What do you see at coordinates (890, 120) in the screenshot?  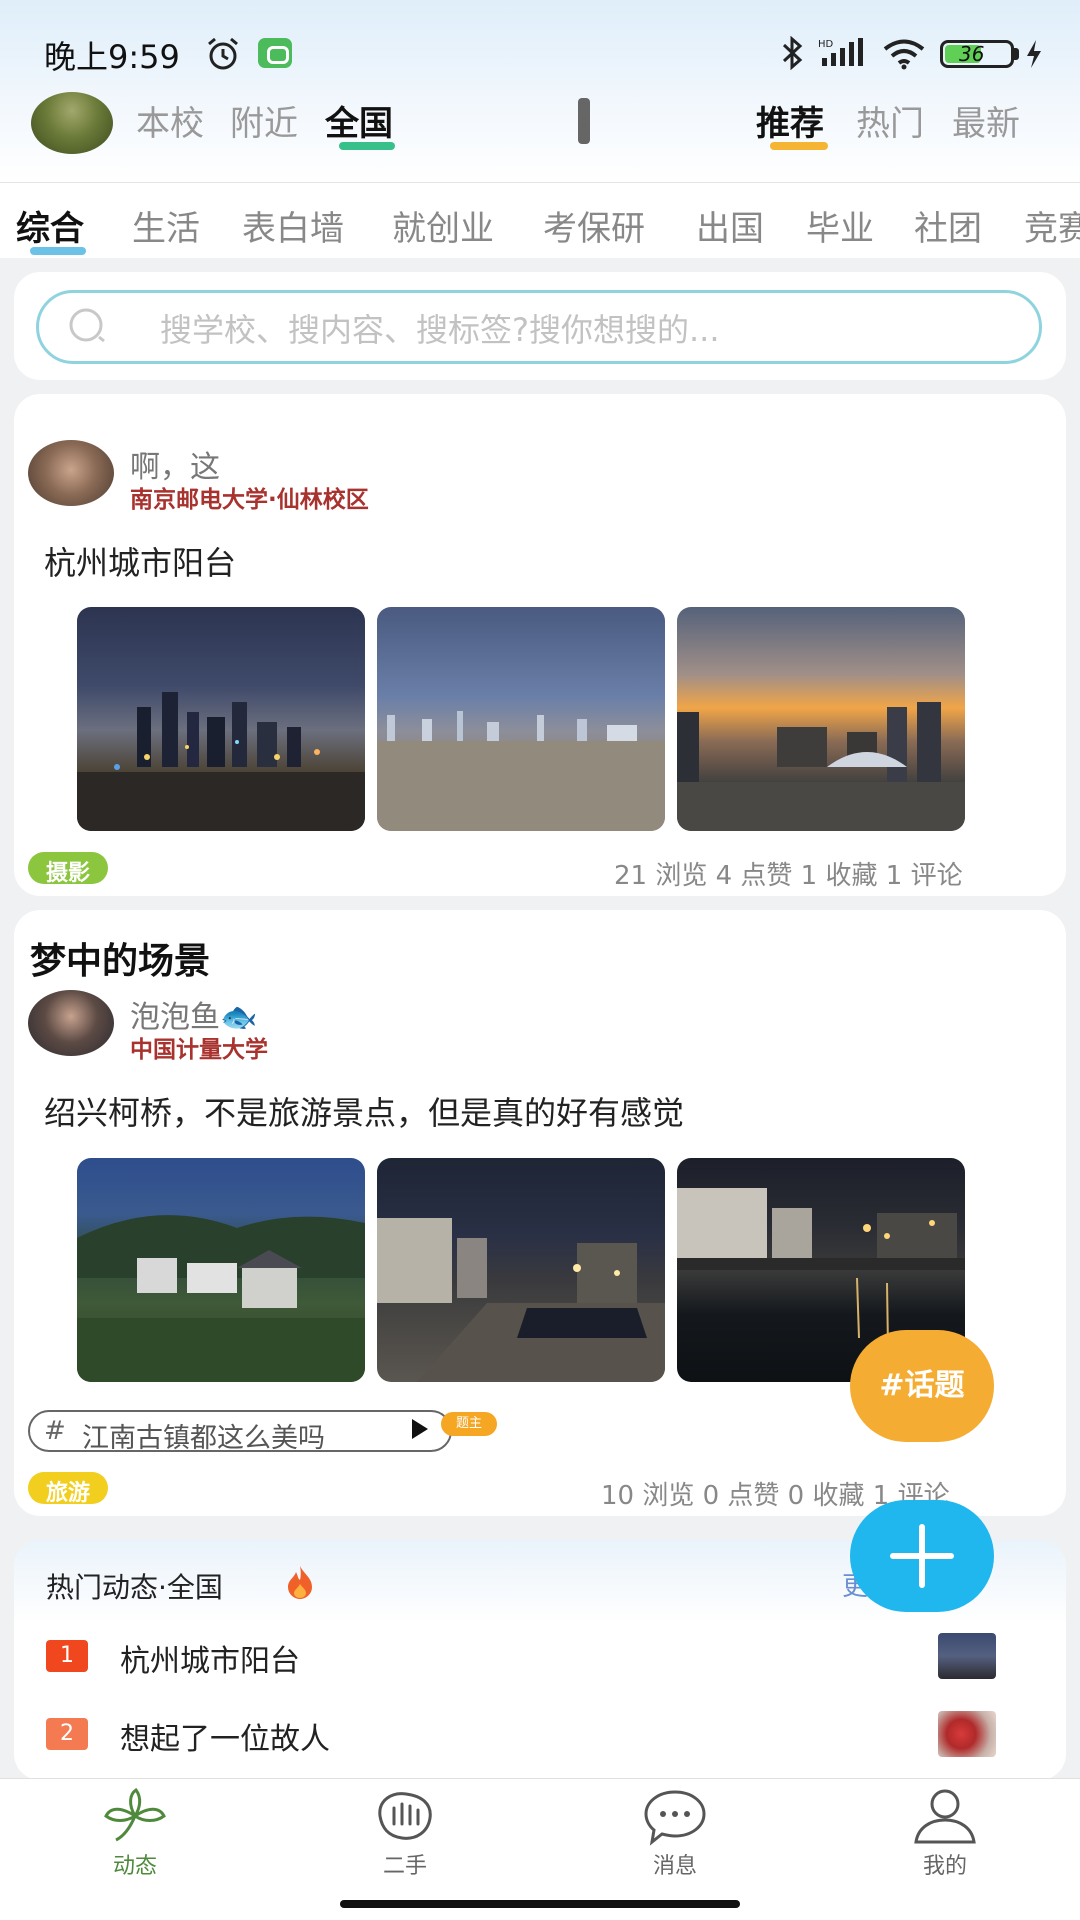 I see `tab-sort-hot: 热门` at bounding box center [890, 120].